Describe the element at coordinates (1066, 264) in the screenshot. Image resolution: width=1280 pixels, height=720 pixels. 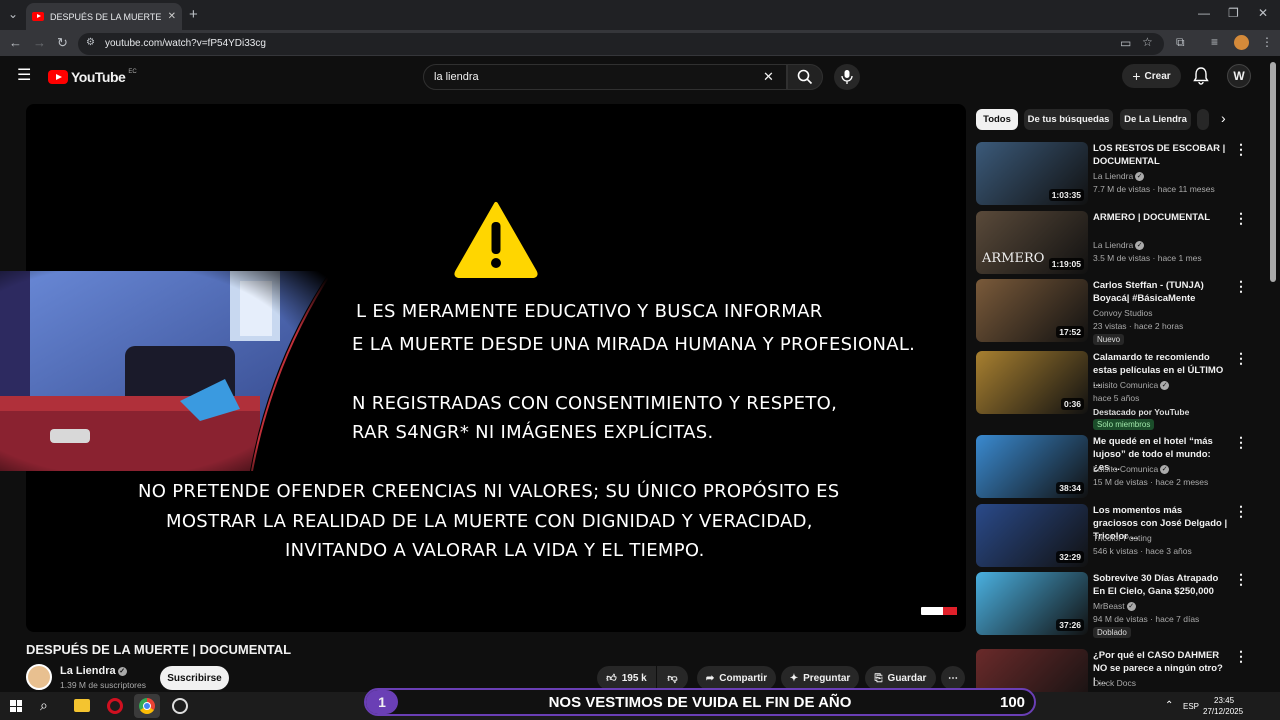
I see `video-duration: 1:19:05` at that location.